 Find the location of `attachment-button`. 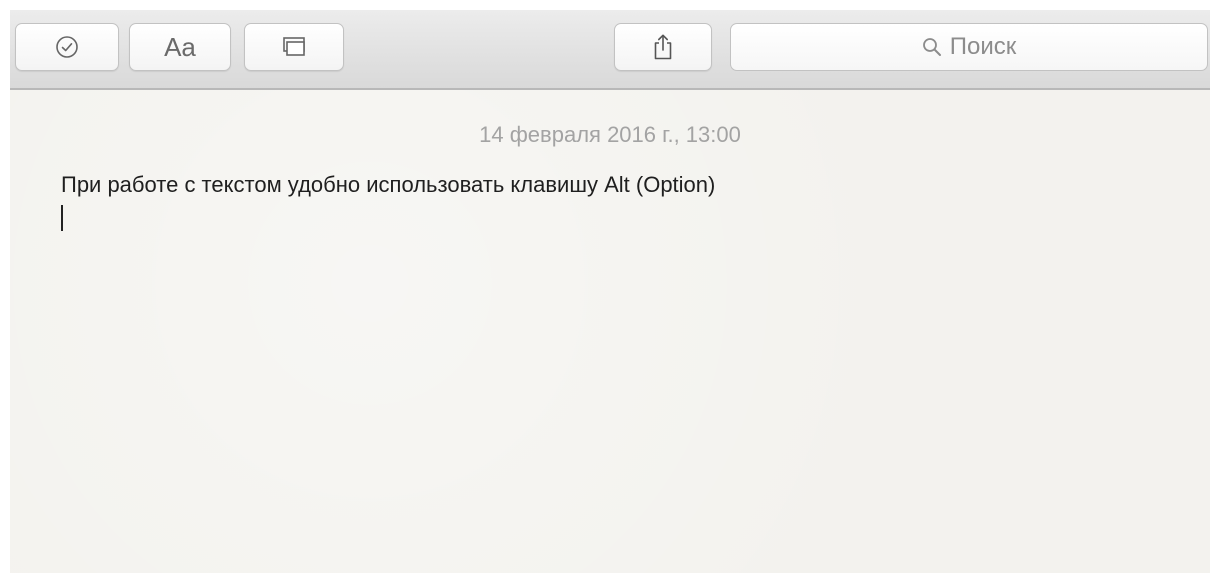

attachment-button is located at coordinates (294, 47).